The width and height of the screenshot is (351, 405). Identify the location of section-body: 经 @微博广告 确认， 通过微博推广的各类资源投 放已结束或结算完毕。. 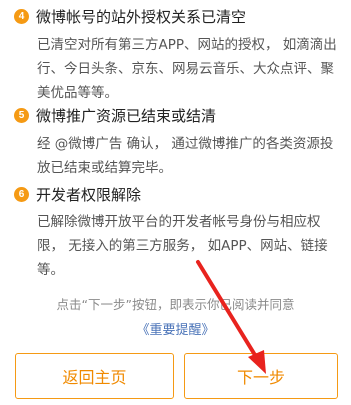
(187, 156).